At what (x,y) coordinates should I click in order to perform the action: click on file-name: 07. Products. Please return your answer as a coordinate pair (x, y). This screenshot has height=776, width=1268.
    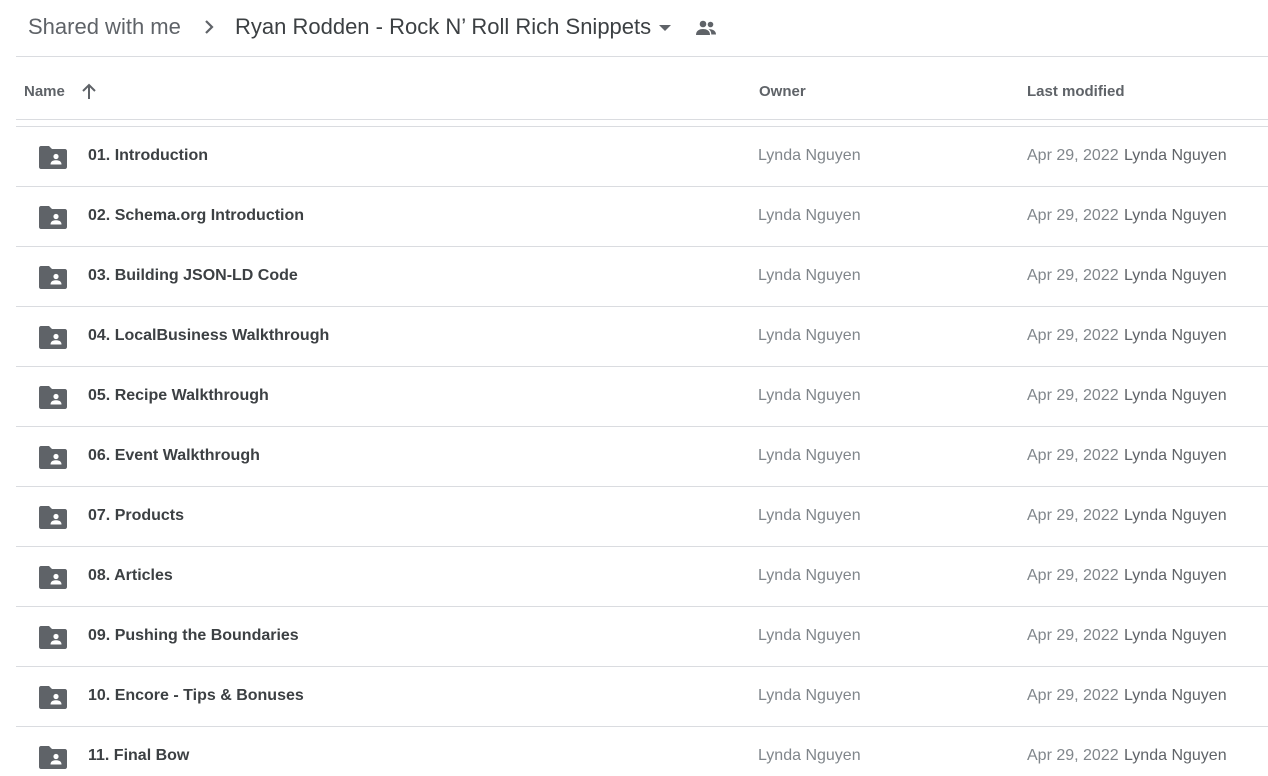
    Looking at the image, I should click on (136, 515).